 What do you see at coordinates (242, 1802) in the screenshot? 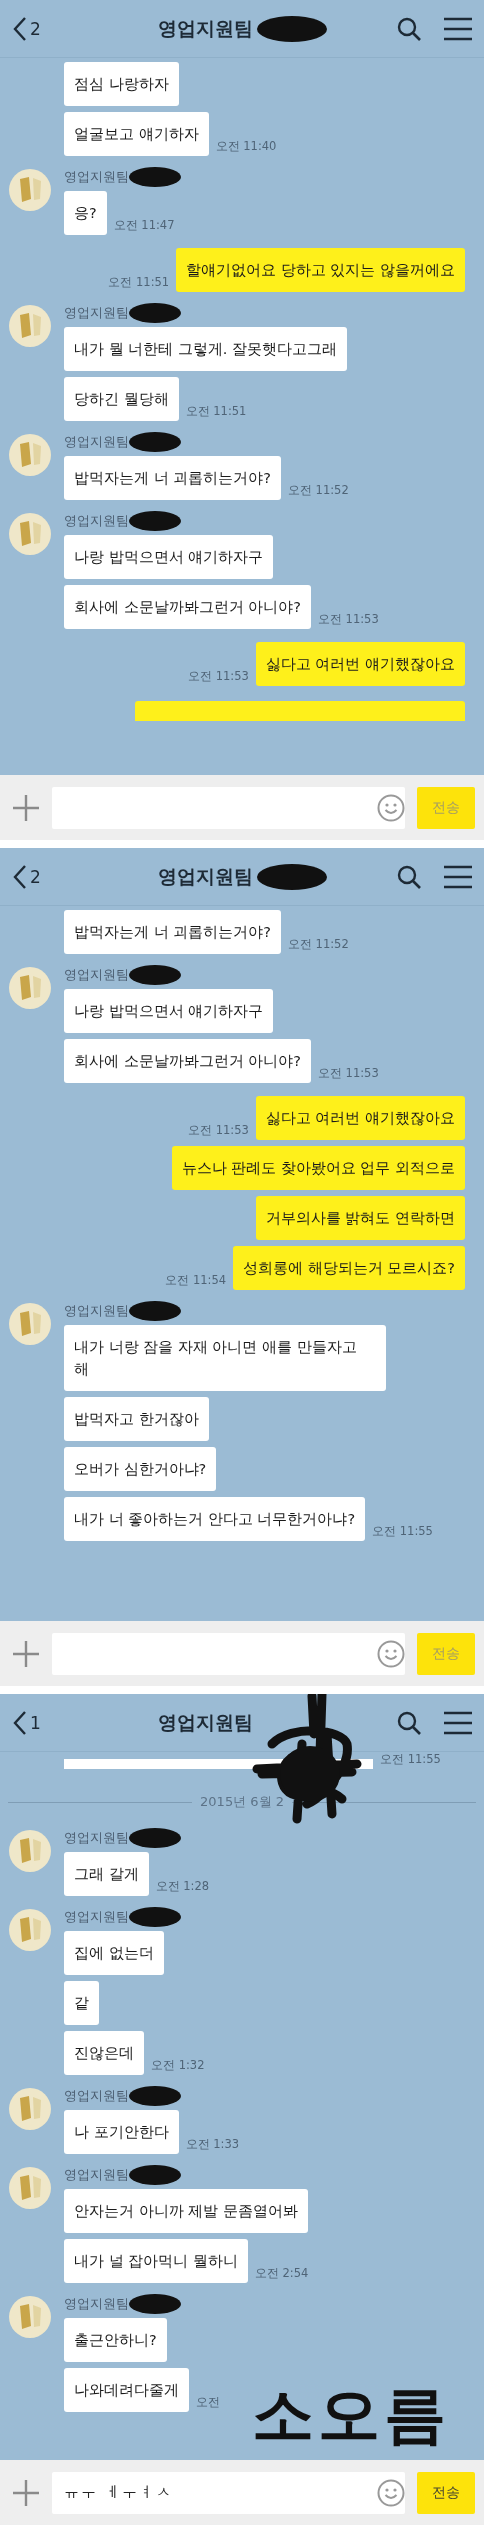
I see `date-divider: 2015년 6월 2` at bounding box center [242, 1802].